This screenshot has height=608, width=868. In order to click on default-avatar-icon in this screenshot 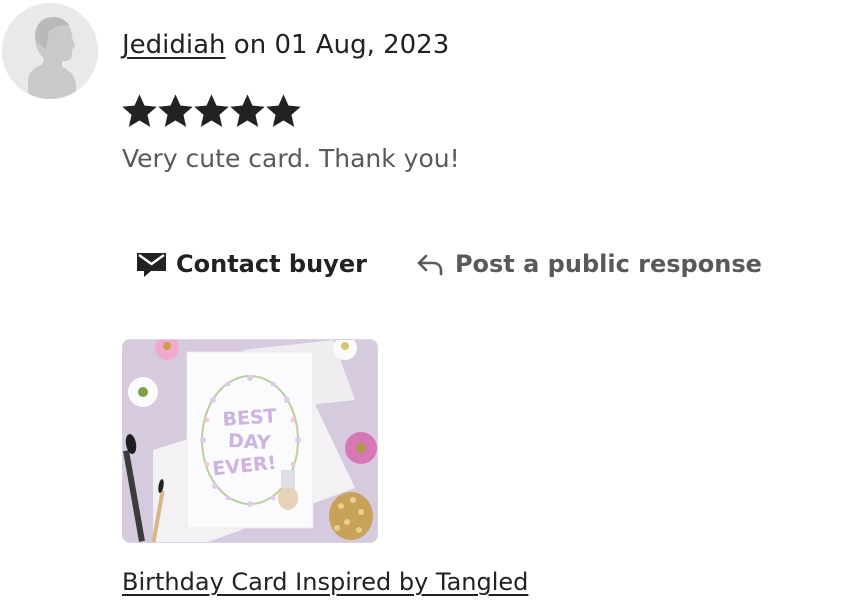, I will do `click(50, 51)`.